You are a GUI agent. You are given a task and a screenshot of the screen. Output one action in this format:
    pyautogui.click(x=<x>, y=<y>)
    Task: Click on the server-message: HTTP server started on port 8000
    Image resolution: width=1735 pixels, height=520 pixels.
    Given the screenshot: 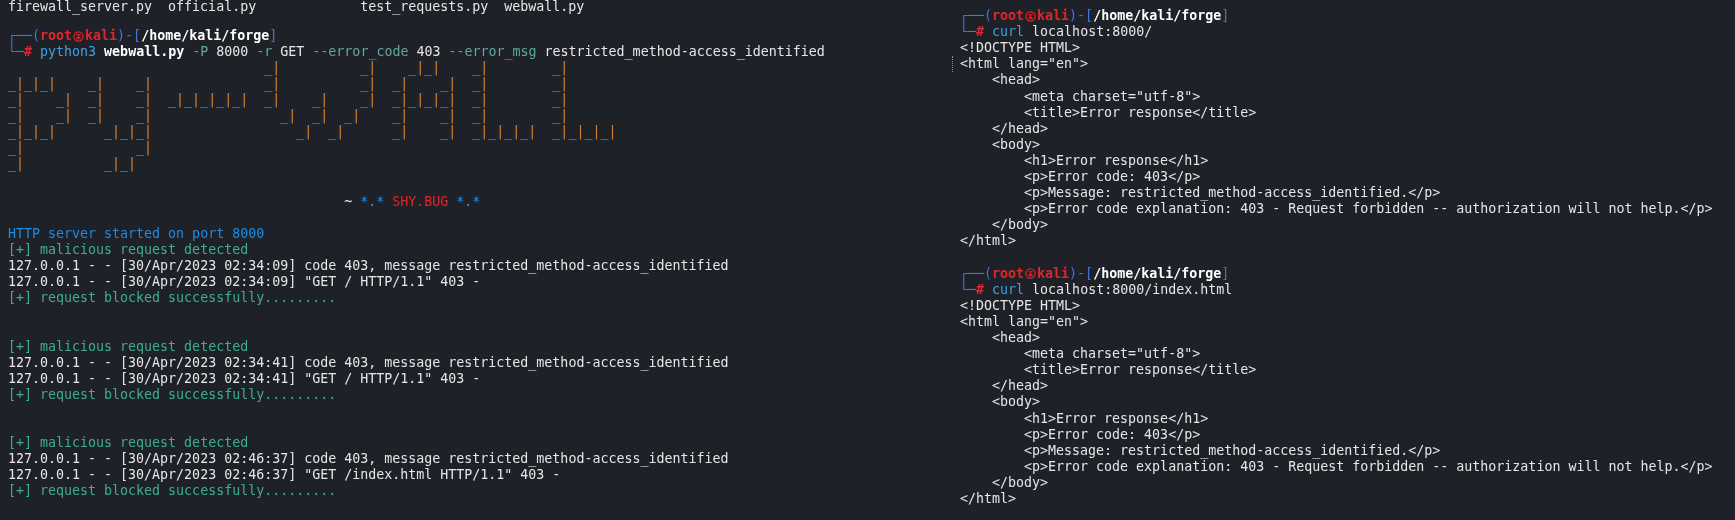 What is the action you would take?
    pyautogui.click(x=136, y=234)
    